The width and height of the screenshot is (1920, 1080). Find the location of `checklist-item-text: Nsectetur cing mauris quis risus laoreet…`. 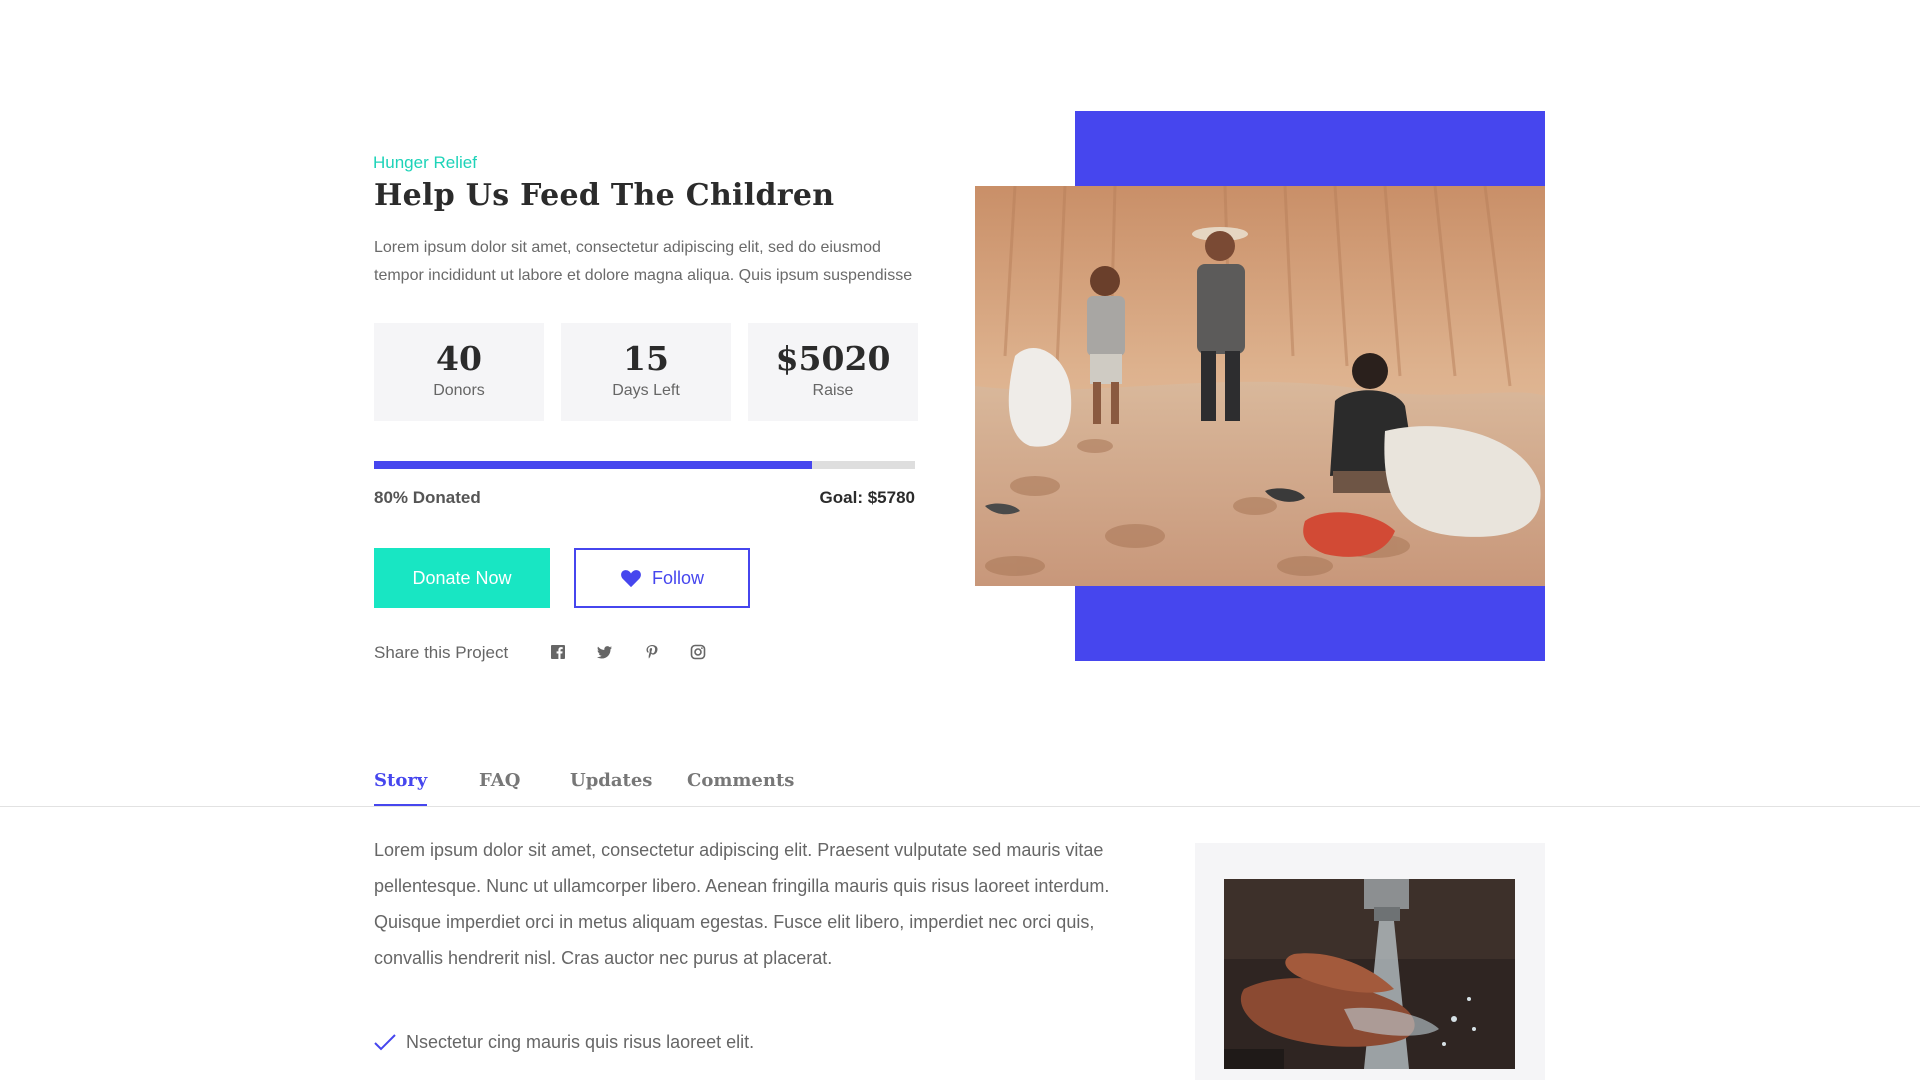

checklist-item-text: Nsectetur cing mauris quis risus laoreet… is located at coordinates (580, 1042).